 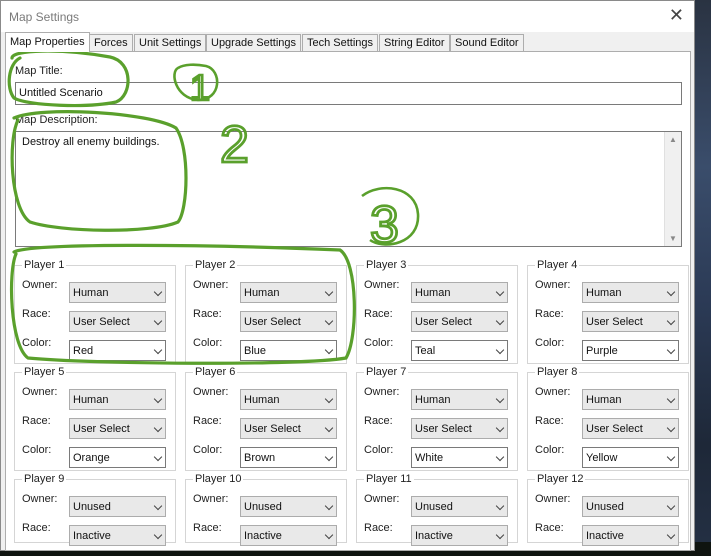 I want to click on description-scrollbar: ▲ ▼, so click(x=672, y=189).